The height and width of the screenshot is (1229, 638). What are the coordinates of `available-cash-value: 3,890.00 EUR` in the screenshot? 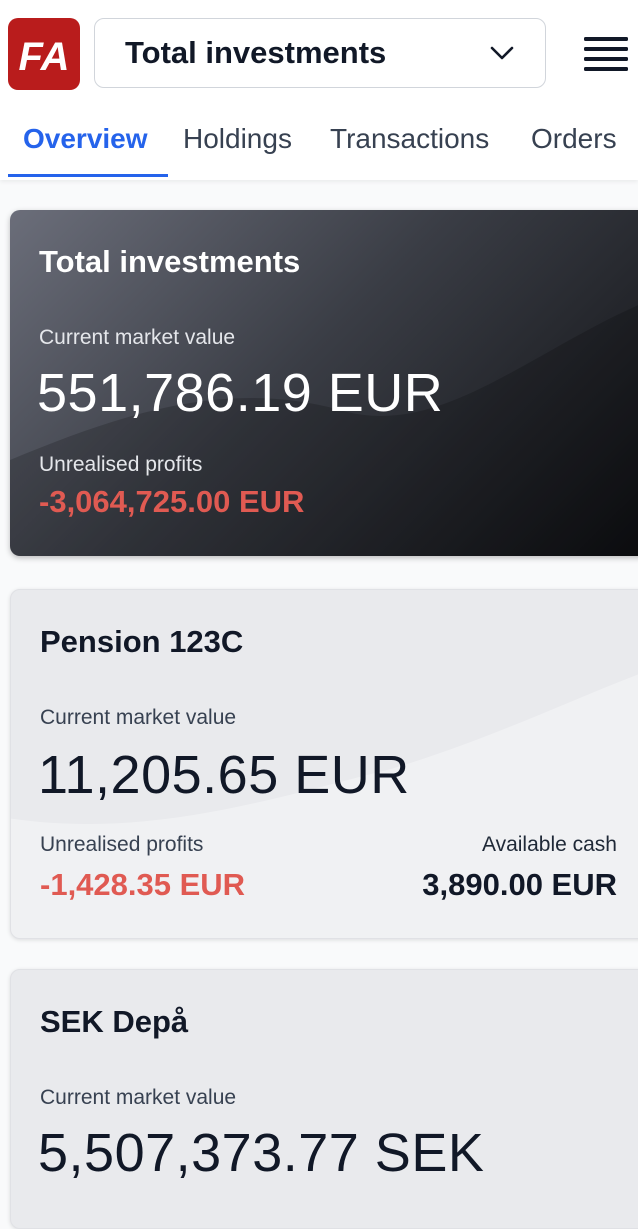 It's located at (519, 884).